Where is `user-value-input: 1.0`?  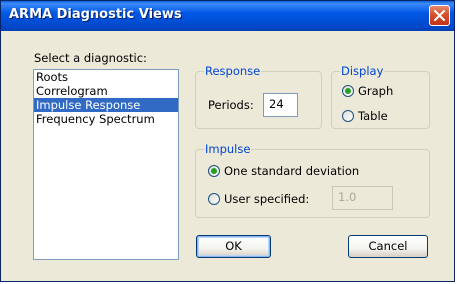 user-value-input: 1.0 is located at coordinates (362, 198).